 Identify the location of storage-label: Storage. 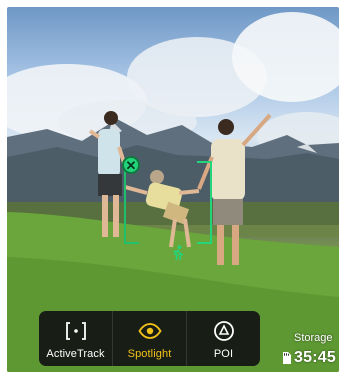
(313, 338).